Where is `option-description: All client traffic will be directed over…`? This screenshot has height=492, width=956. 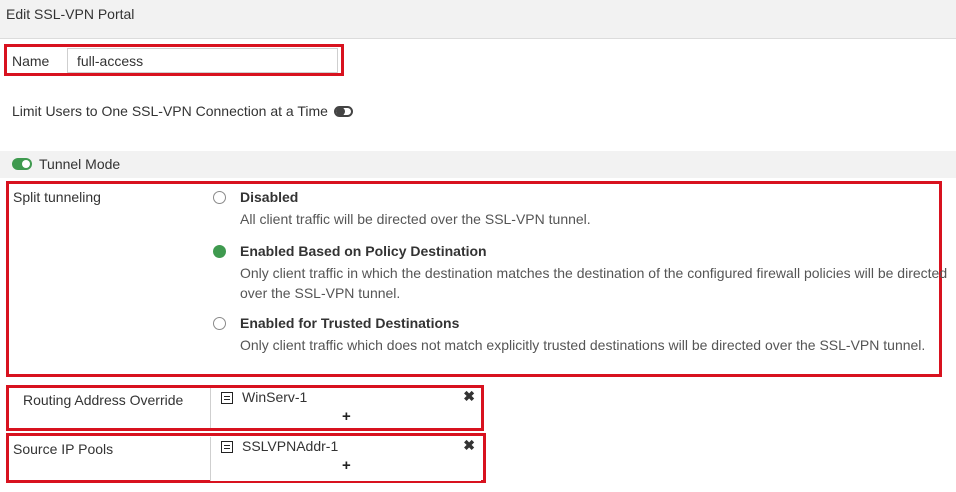
option-description: All client traffic will be directed over… is located at coordinates (415, 219).